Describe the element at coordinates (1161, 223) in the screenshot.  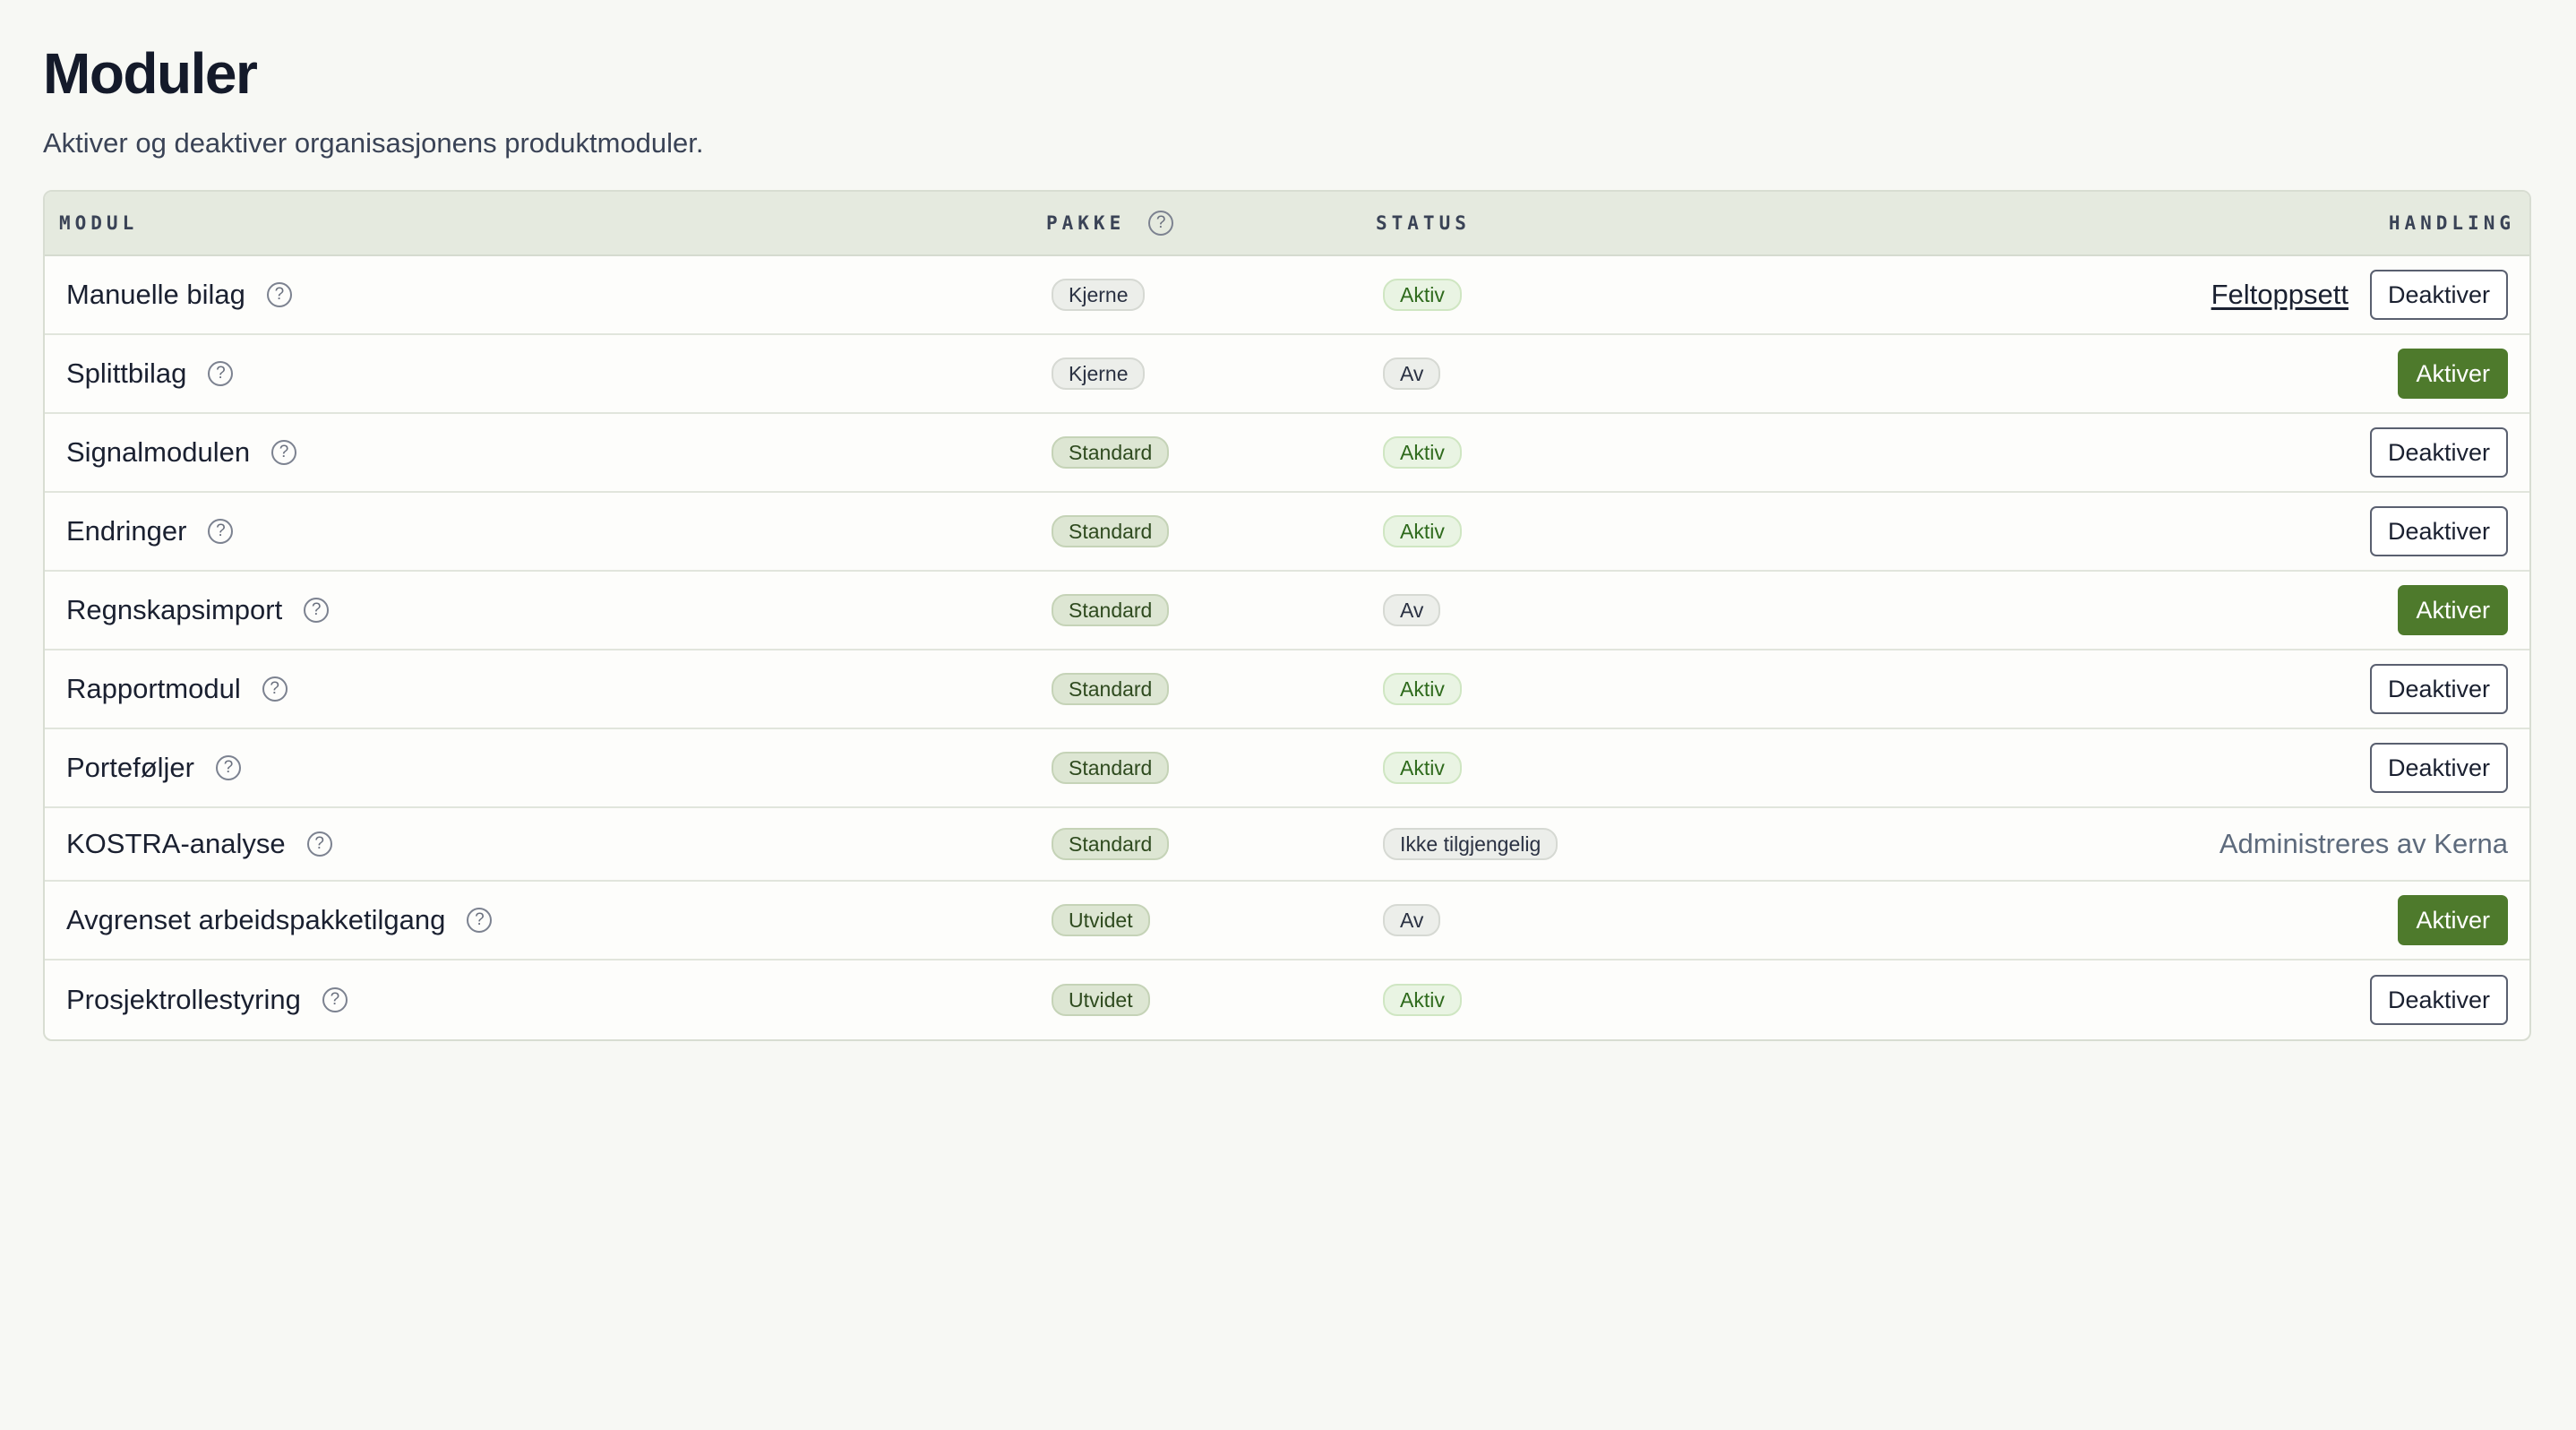
I see `pakke-help-icon: ?` at that location.